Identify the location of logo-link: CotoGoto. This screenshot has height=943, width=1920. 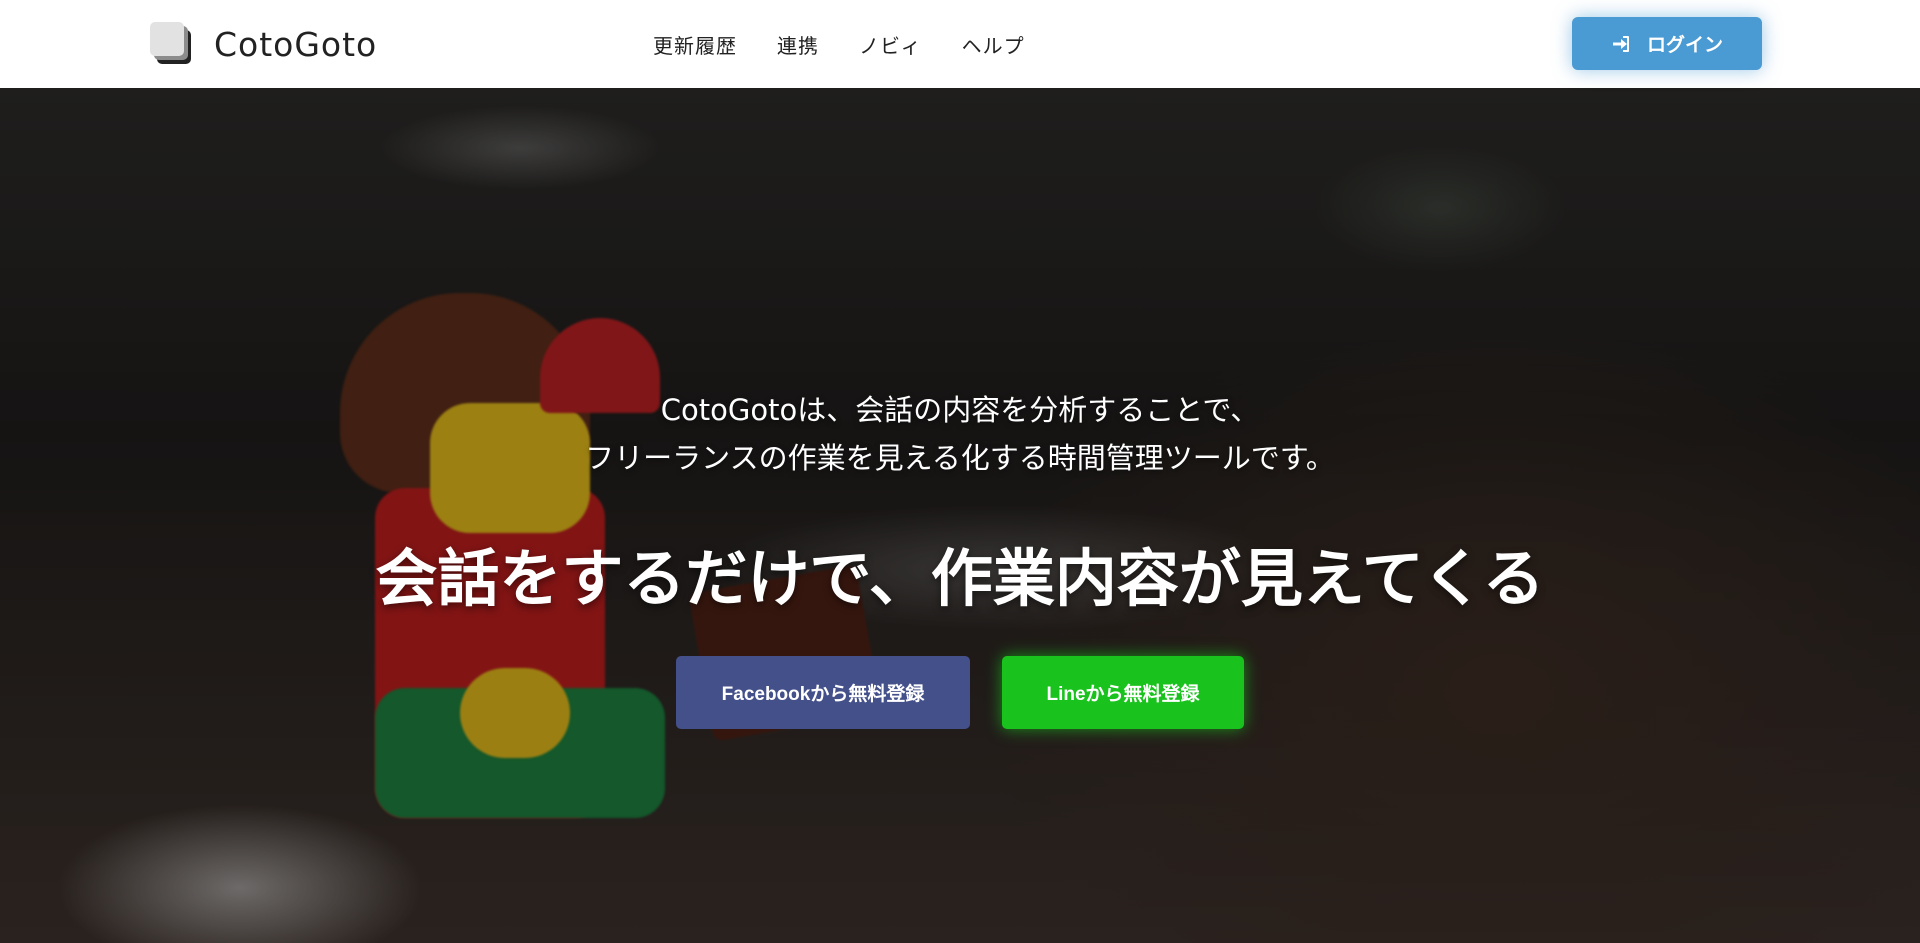
(263, 44).